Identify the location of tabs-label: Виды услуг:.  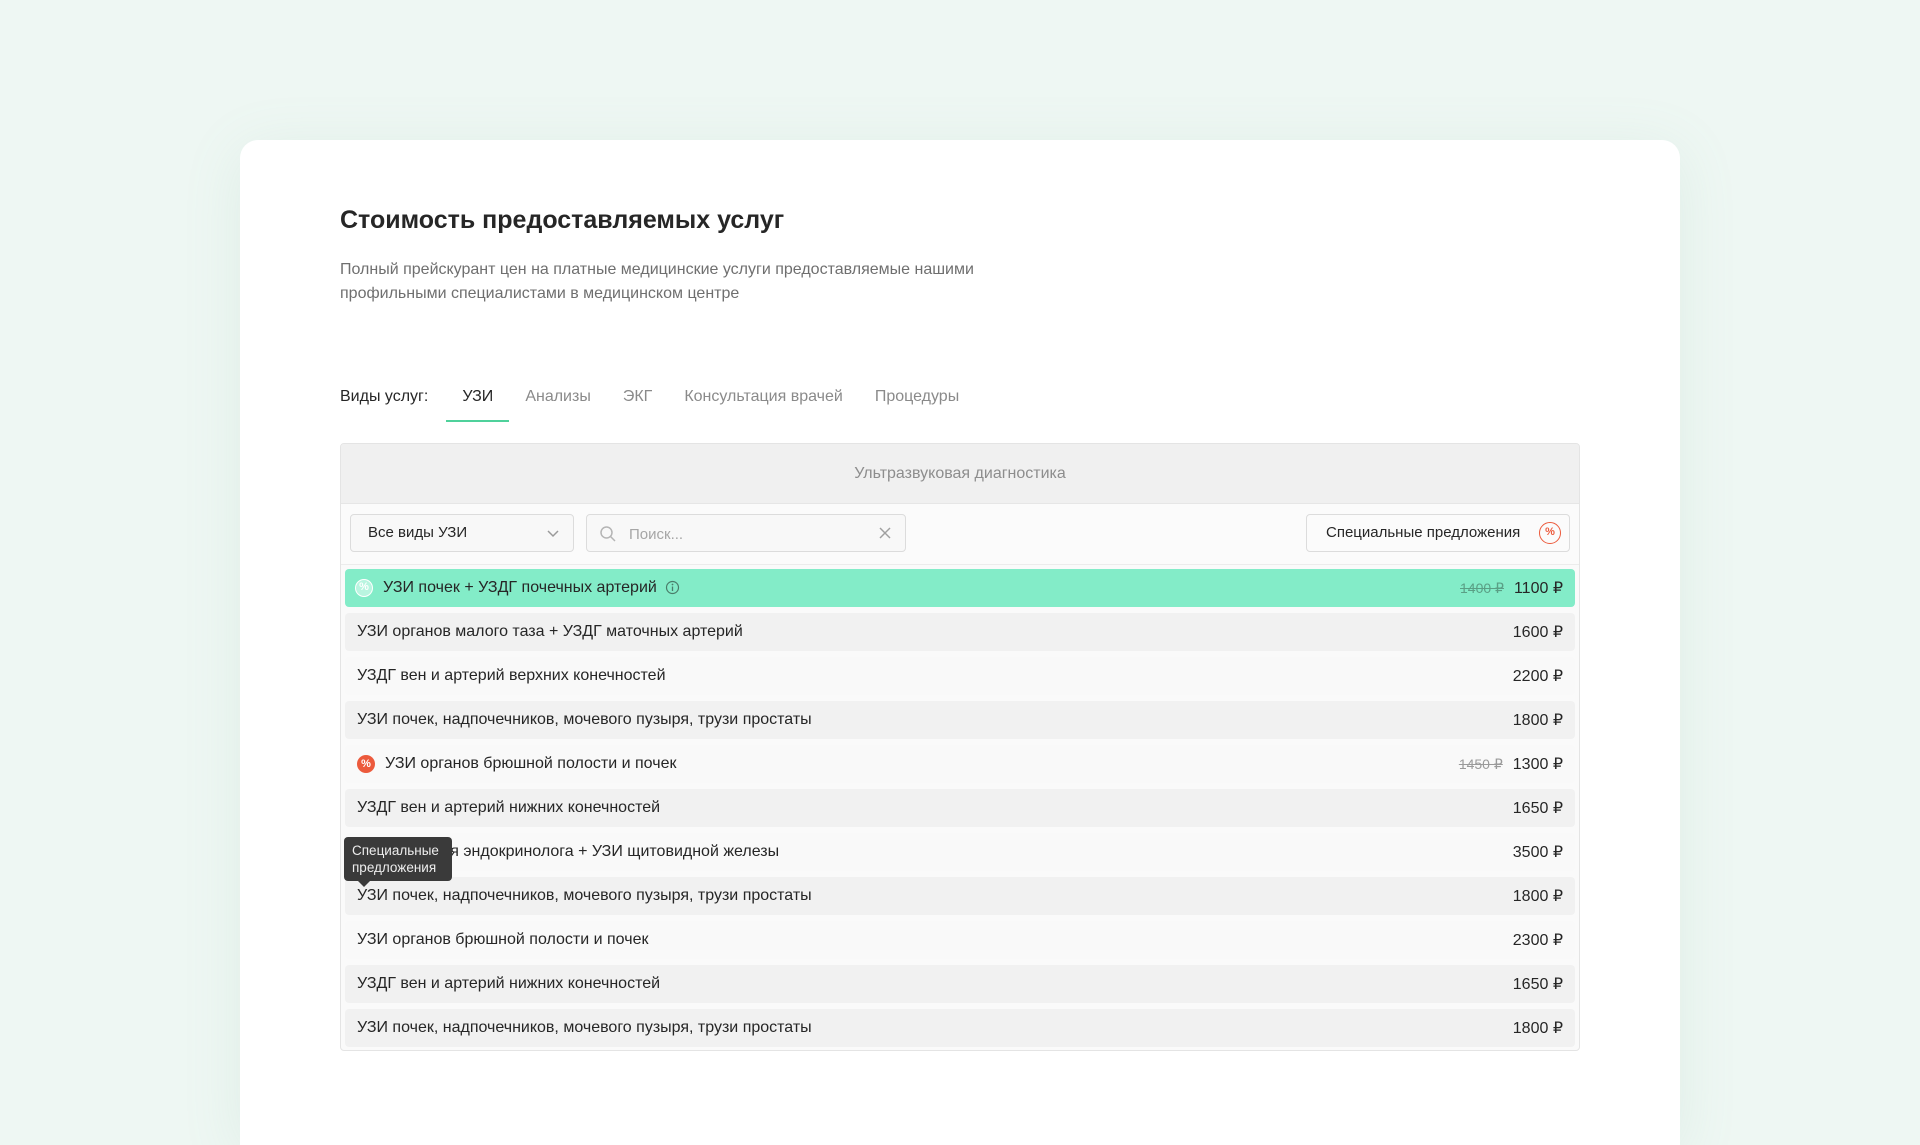
(384, 396).